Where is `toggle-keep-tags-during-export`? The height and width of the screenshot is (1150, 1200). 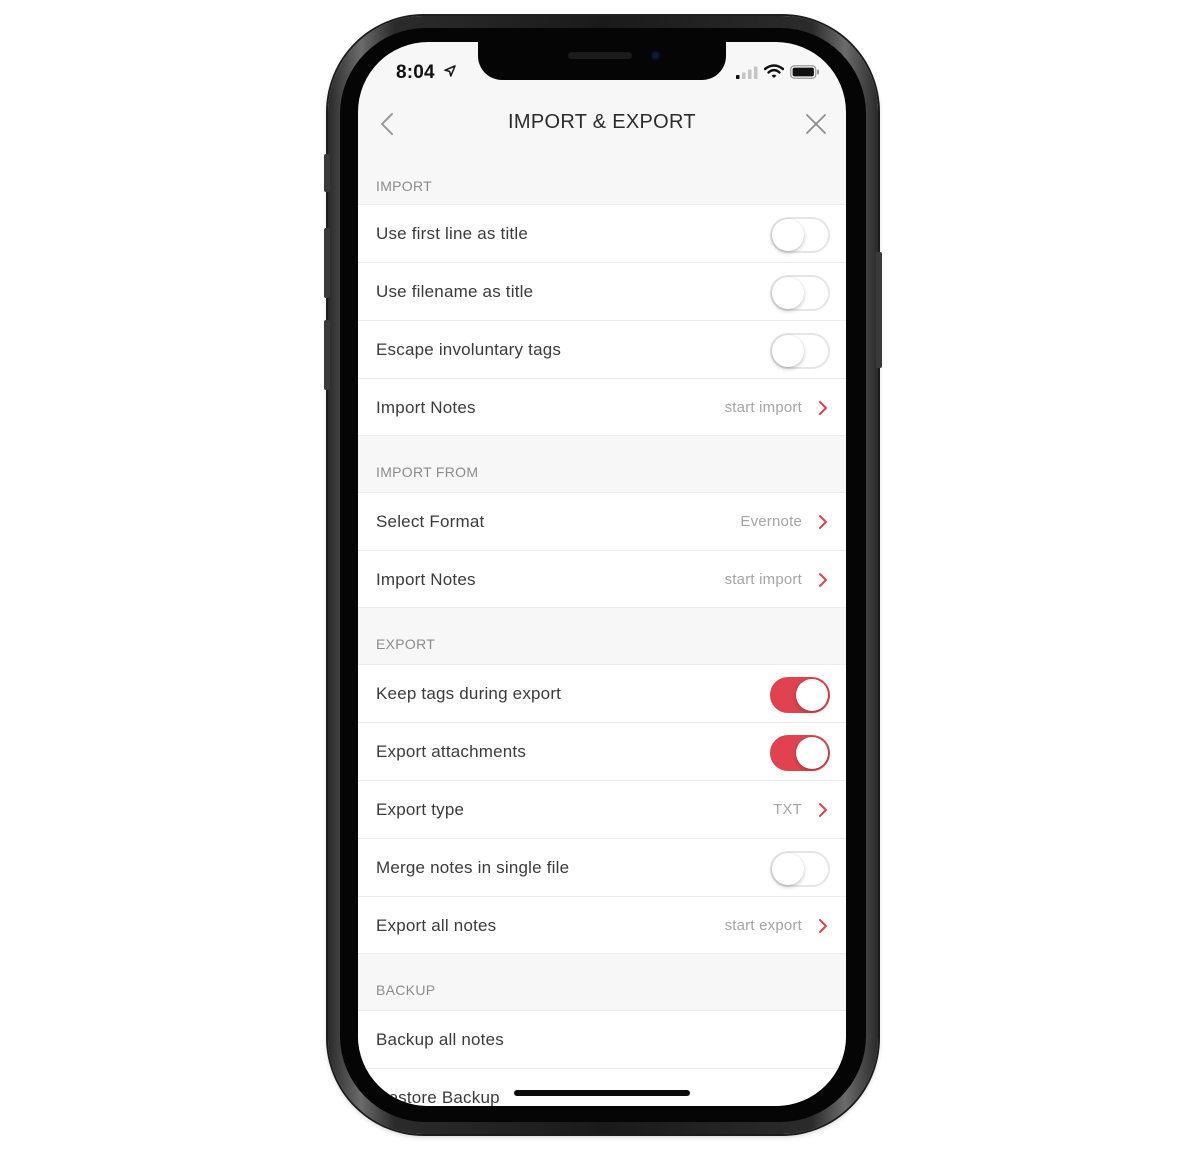
toggle-keep-tags-during-export is located at coordinates (800, 695).